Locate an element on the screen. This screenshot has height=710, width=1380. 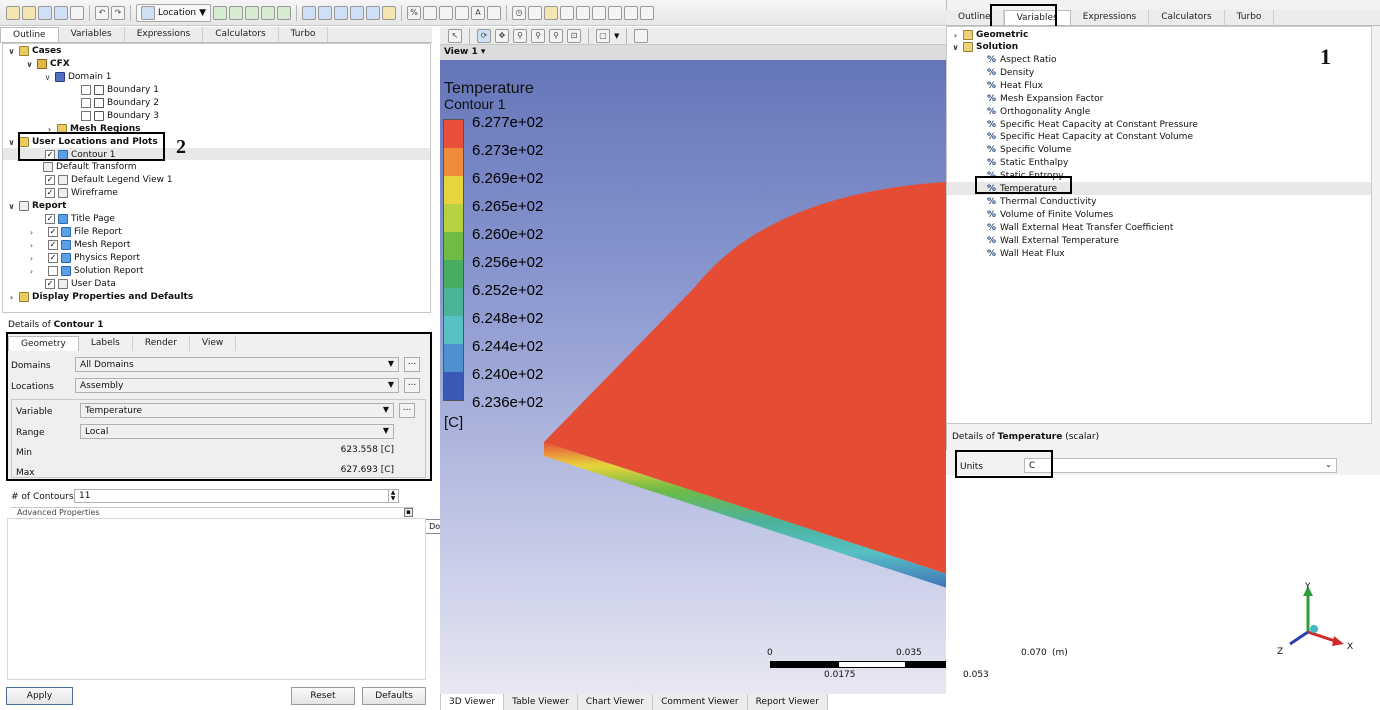
tab-chart-viewer: Chart Viewer is located at coordinates (616, 702).